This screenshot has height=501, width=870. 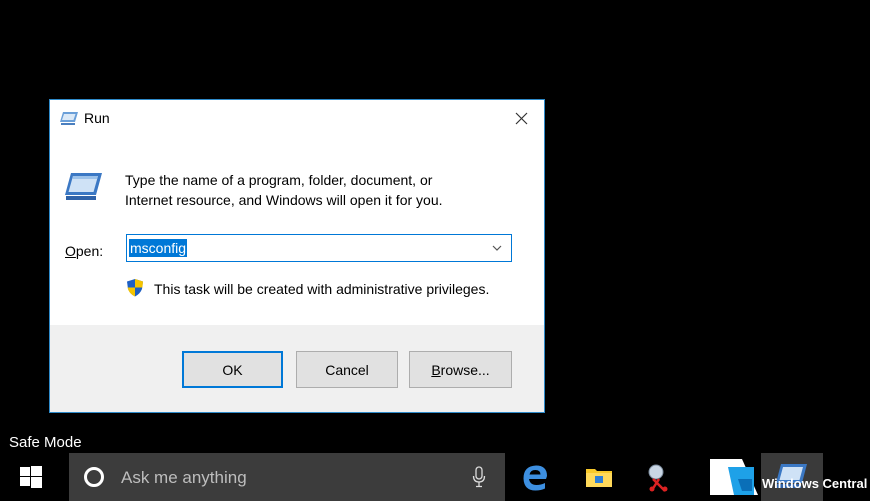 What do you see at coordinates (479, 477) in the screenshot?
I see `microphone-icon` at bounding box center [479, 477].